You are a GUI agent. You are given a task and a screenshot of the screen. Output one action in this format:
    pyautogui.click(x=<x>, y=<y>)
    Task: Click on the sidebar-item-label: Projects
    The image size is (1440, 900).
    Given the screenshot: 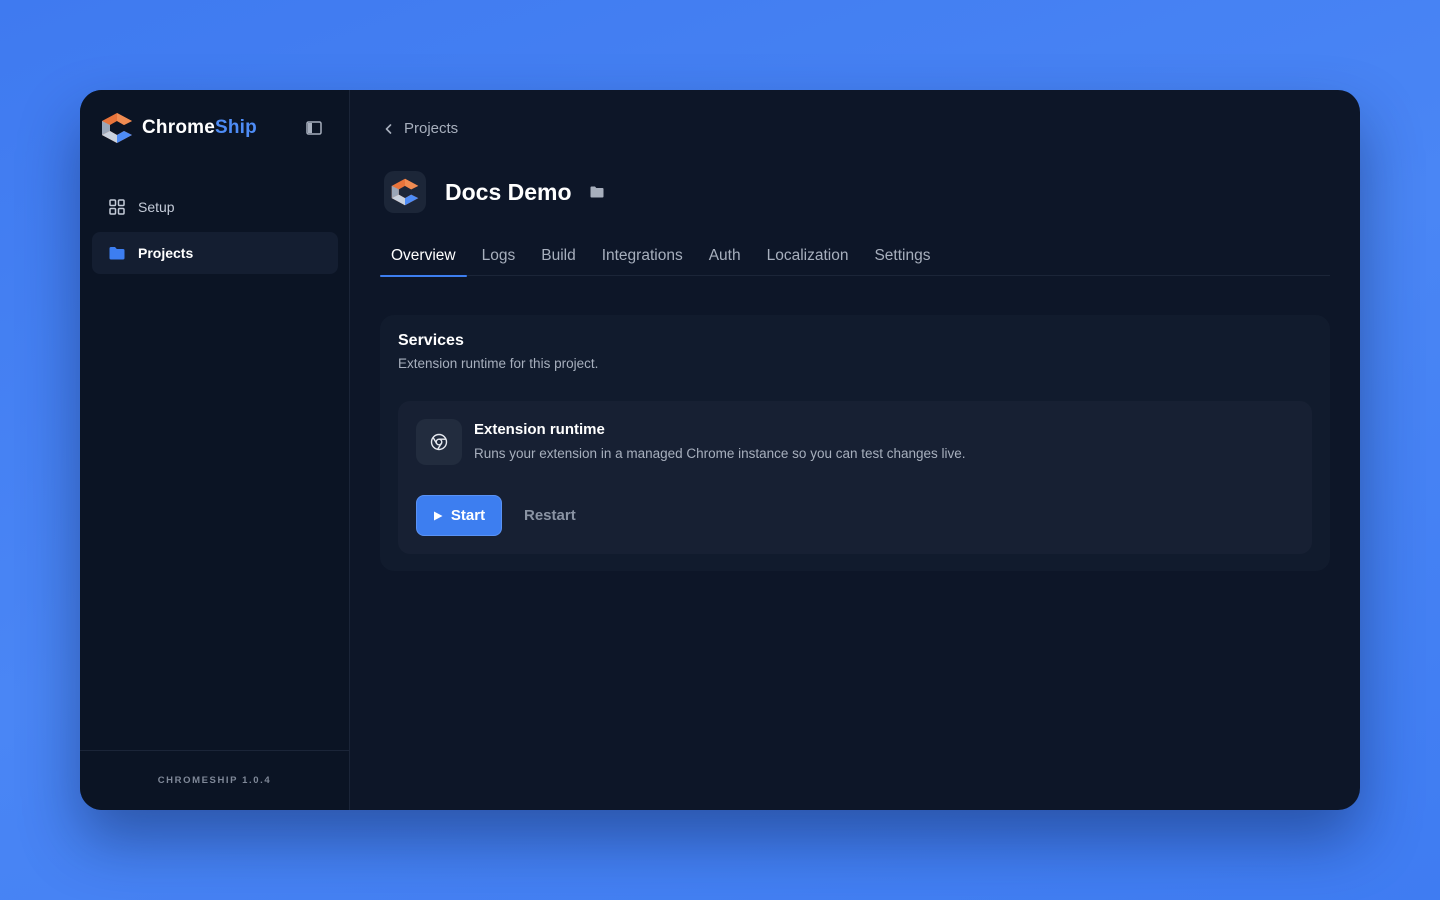 What is the action you would take?
    pyautogui.click(x=166, y=253)
    